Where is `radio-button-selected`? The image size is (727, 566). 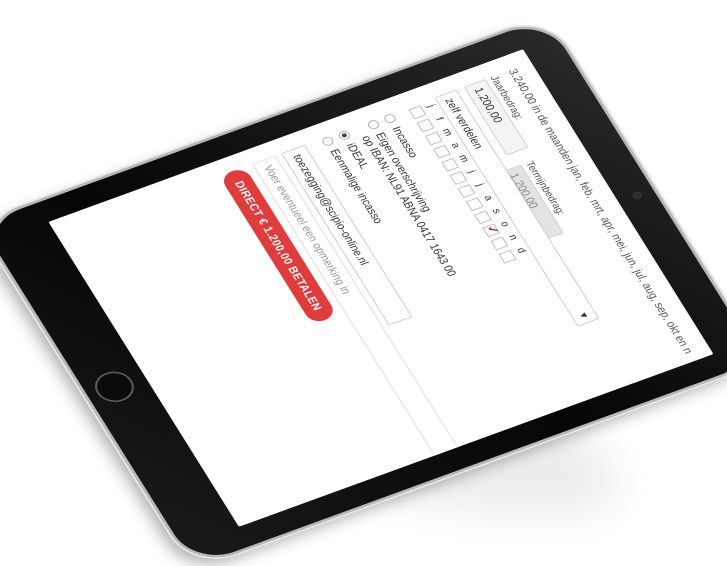 radio-button-selected is located at coordinates (344, 135).